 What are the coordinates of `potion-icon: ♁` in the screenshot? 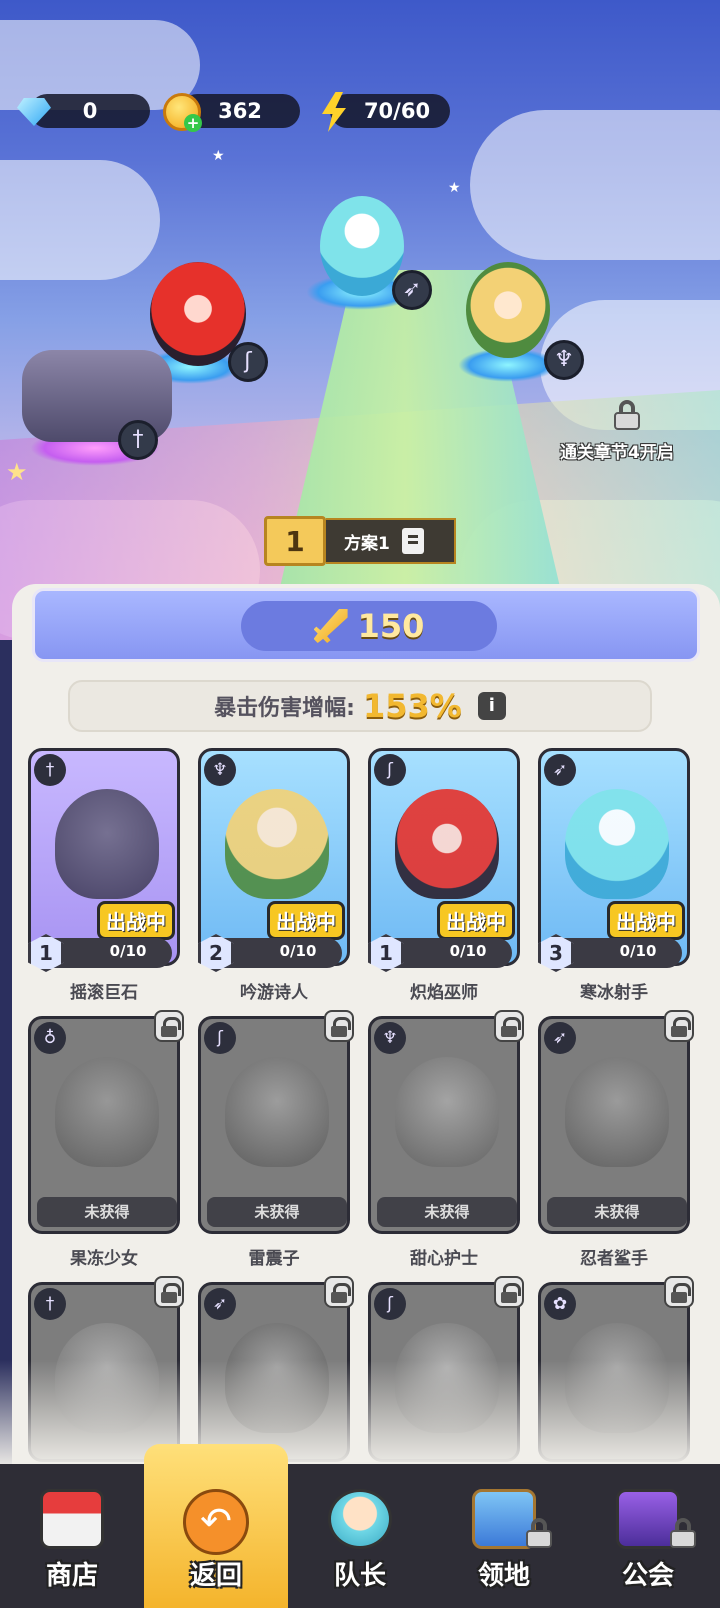 It's located at (50, 1038).